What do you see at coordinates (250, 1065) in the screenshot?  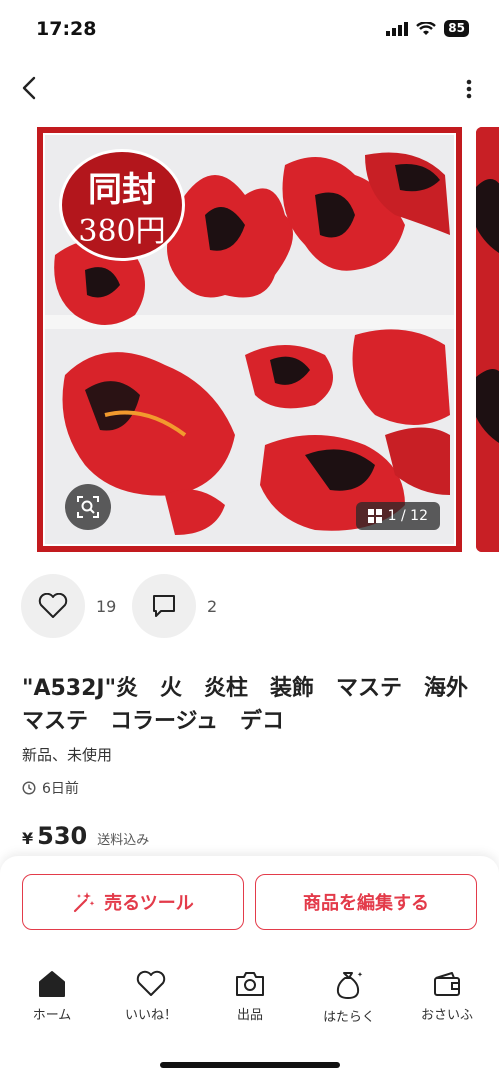 I see `home-indicator` at bounding box center [250, 1065].